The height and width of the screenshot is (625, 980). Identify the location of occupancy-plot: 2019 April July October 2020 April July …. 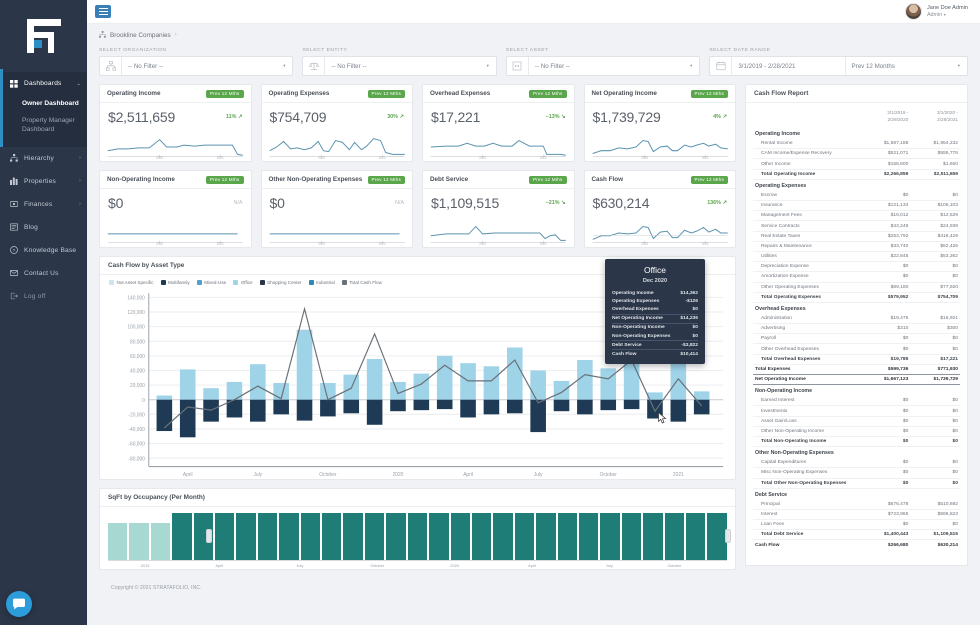
(417, 538).